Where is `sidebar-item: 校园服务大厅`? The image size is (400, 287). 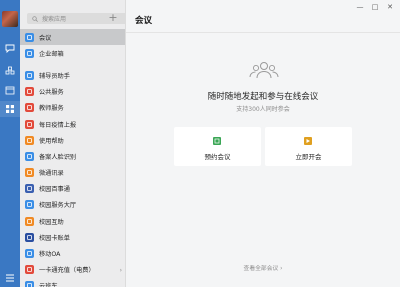
sidebar-item: 校园服务大厅 is located at coordinates (72, 205).